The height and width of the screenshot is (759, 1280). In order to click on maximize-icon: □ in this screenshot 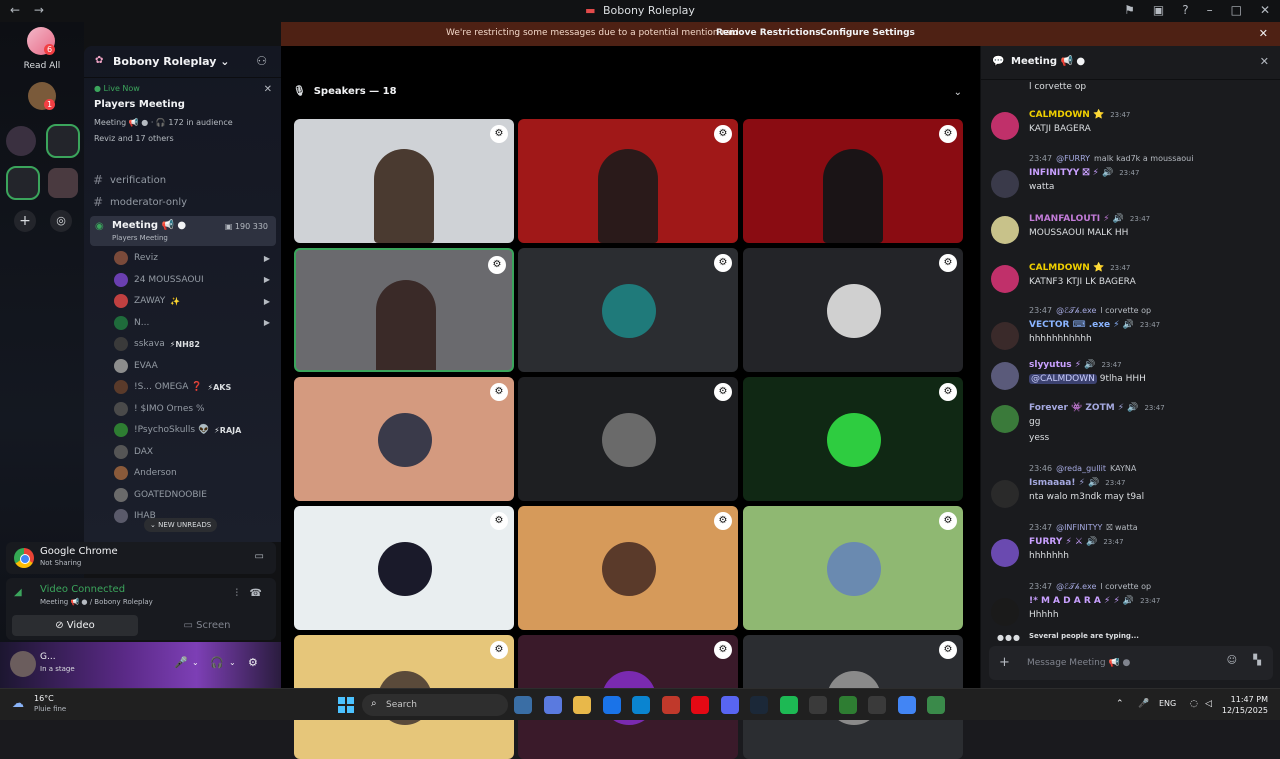, I will do `click(1236, 10)`.